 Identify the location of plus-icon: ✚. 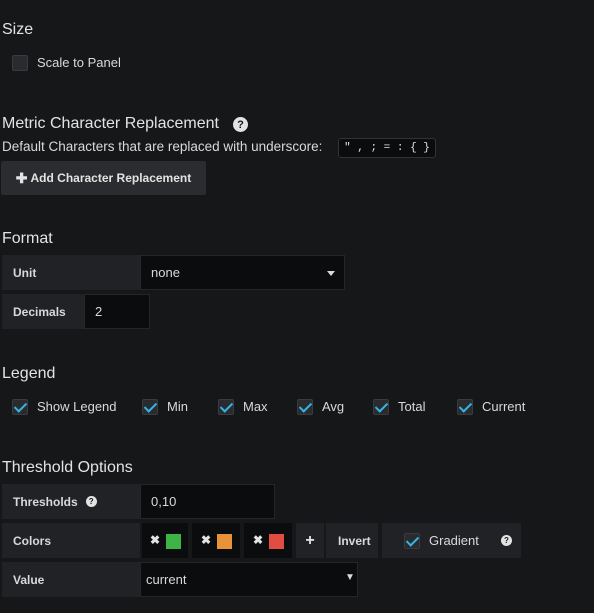
(21, 177).